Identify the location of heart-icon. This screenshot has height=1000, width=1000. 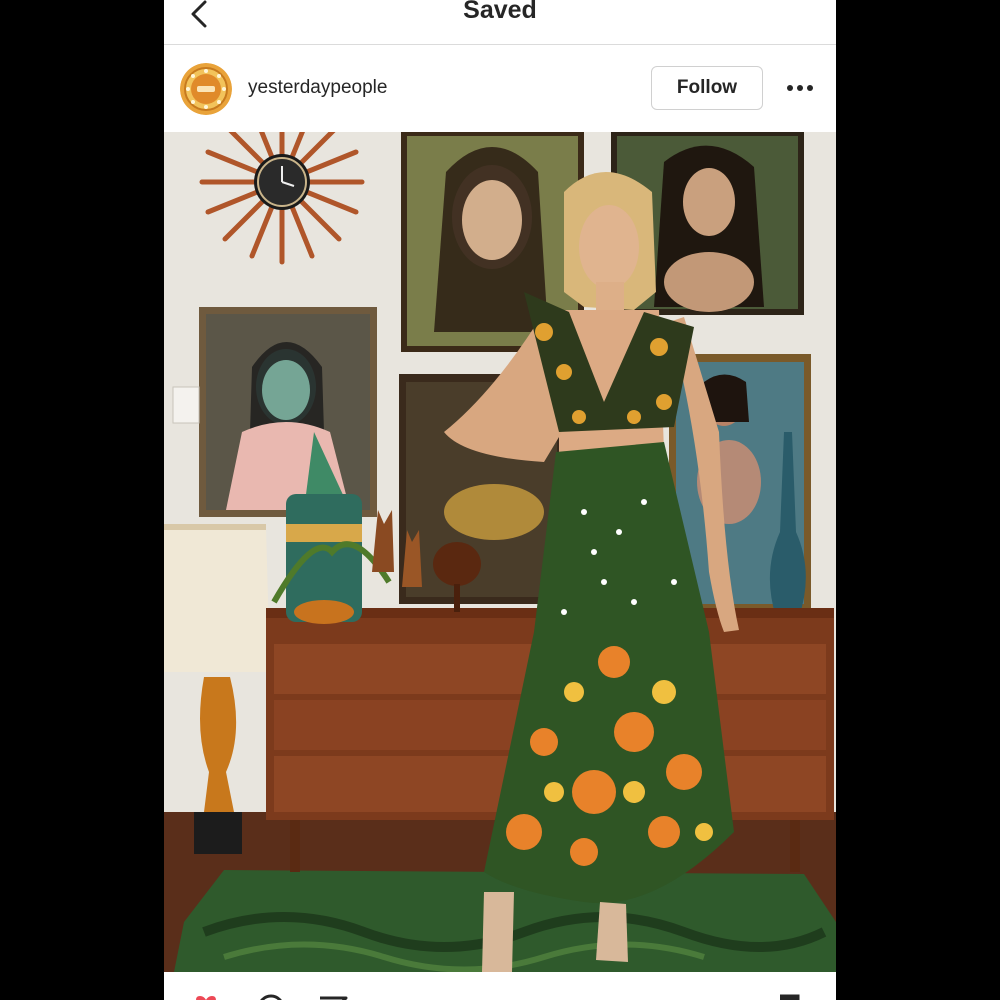
(206, 997).